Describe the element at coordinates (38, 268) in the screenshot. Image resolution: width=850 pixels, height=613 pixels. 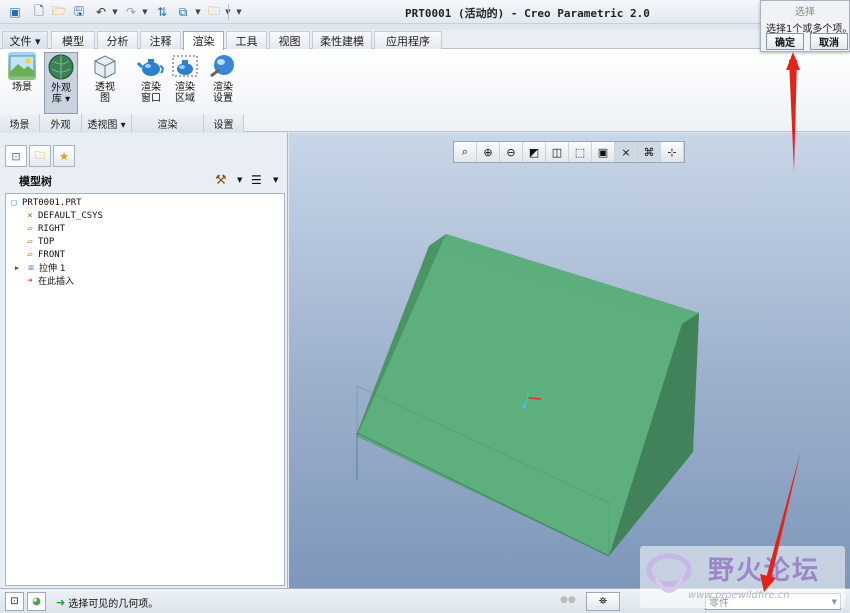
I see `tree-item-extrude: ▶ ⧈ 拉伸 1` at that location.